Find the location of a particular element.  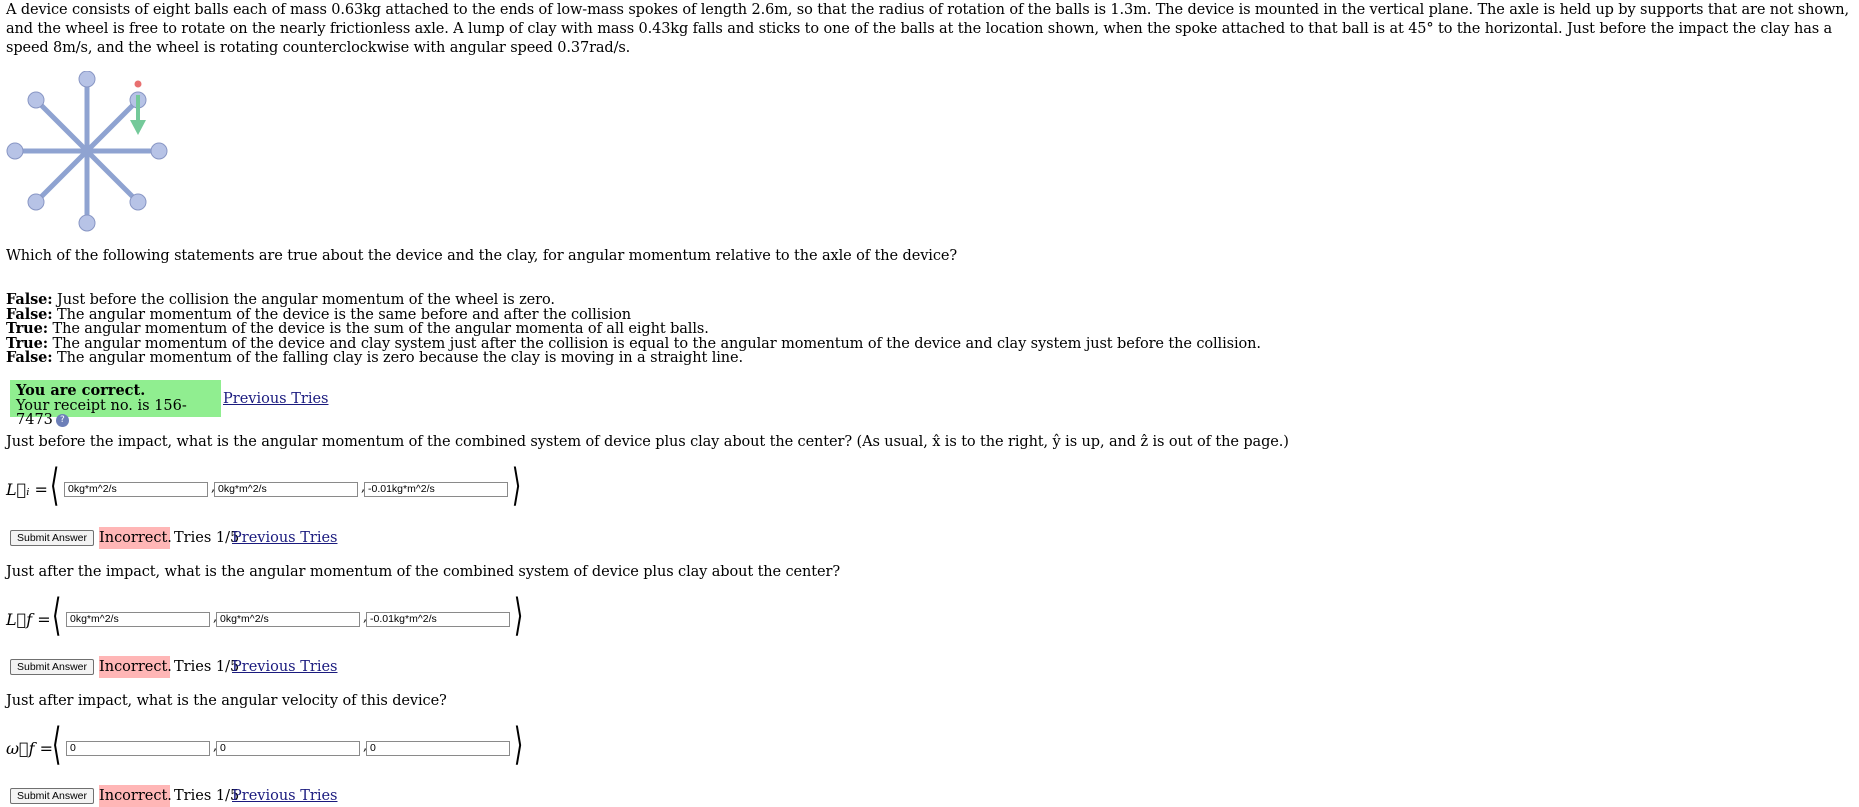

q4-vector-label: ω⃗f = is located at coordinates (30, 748).